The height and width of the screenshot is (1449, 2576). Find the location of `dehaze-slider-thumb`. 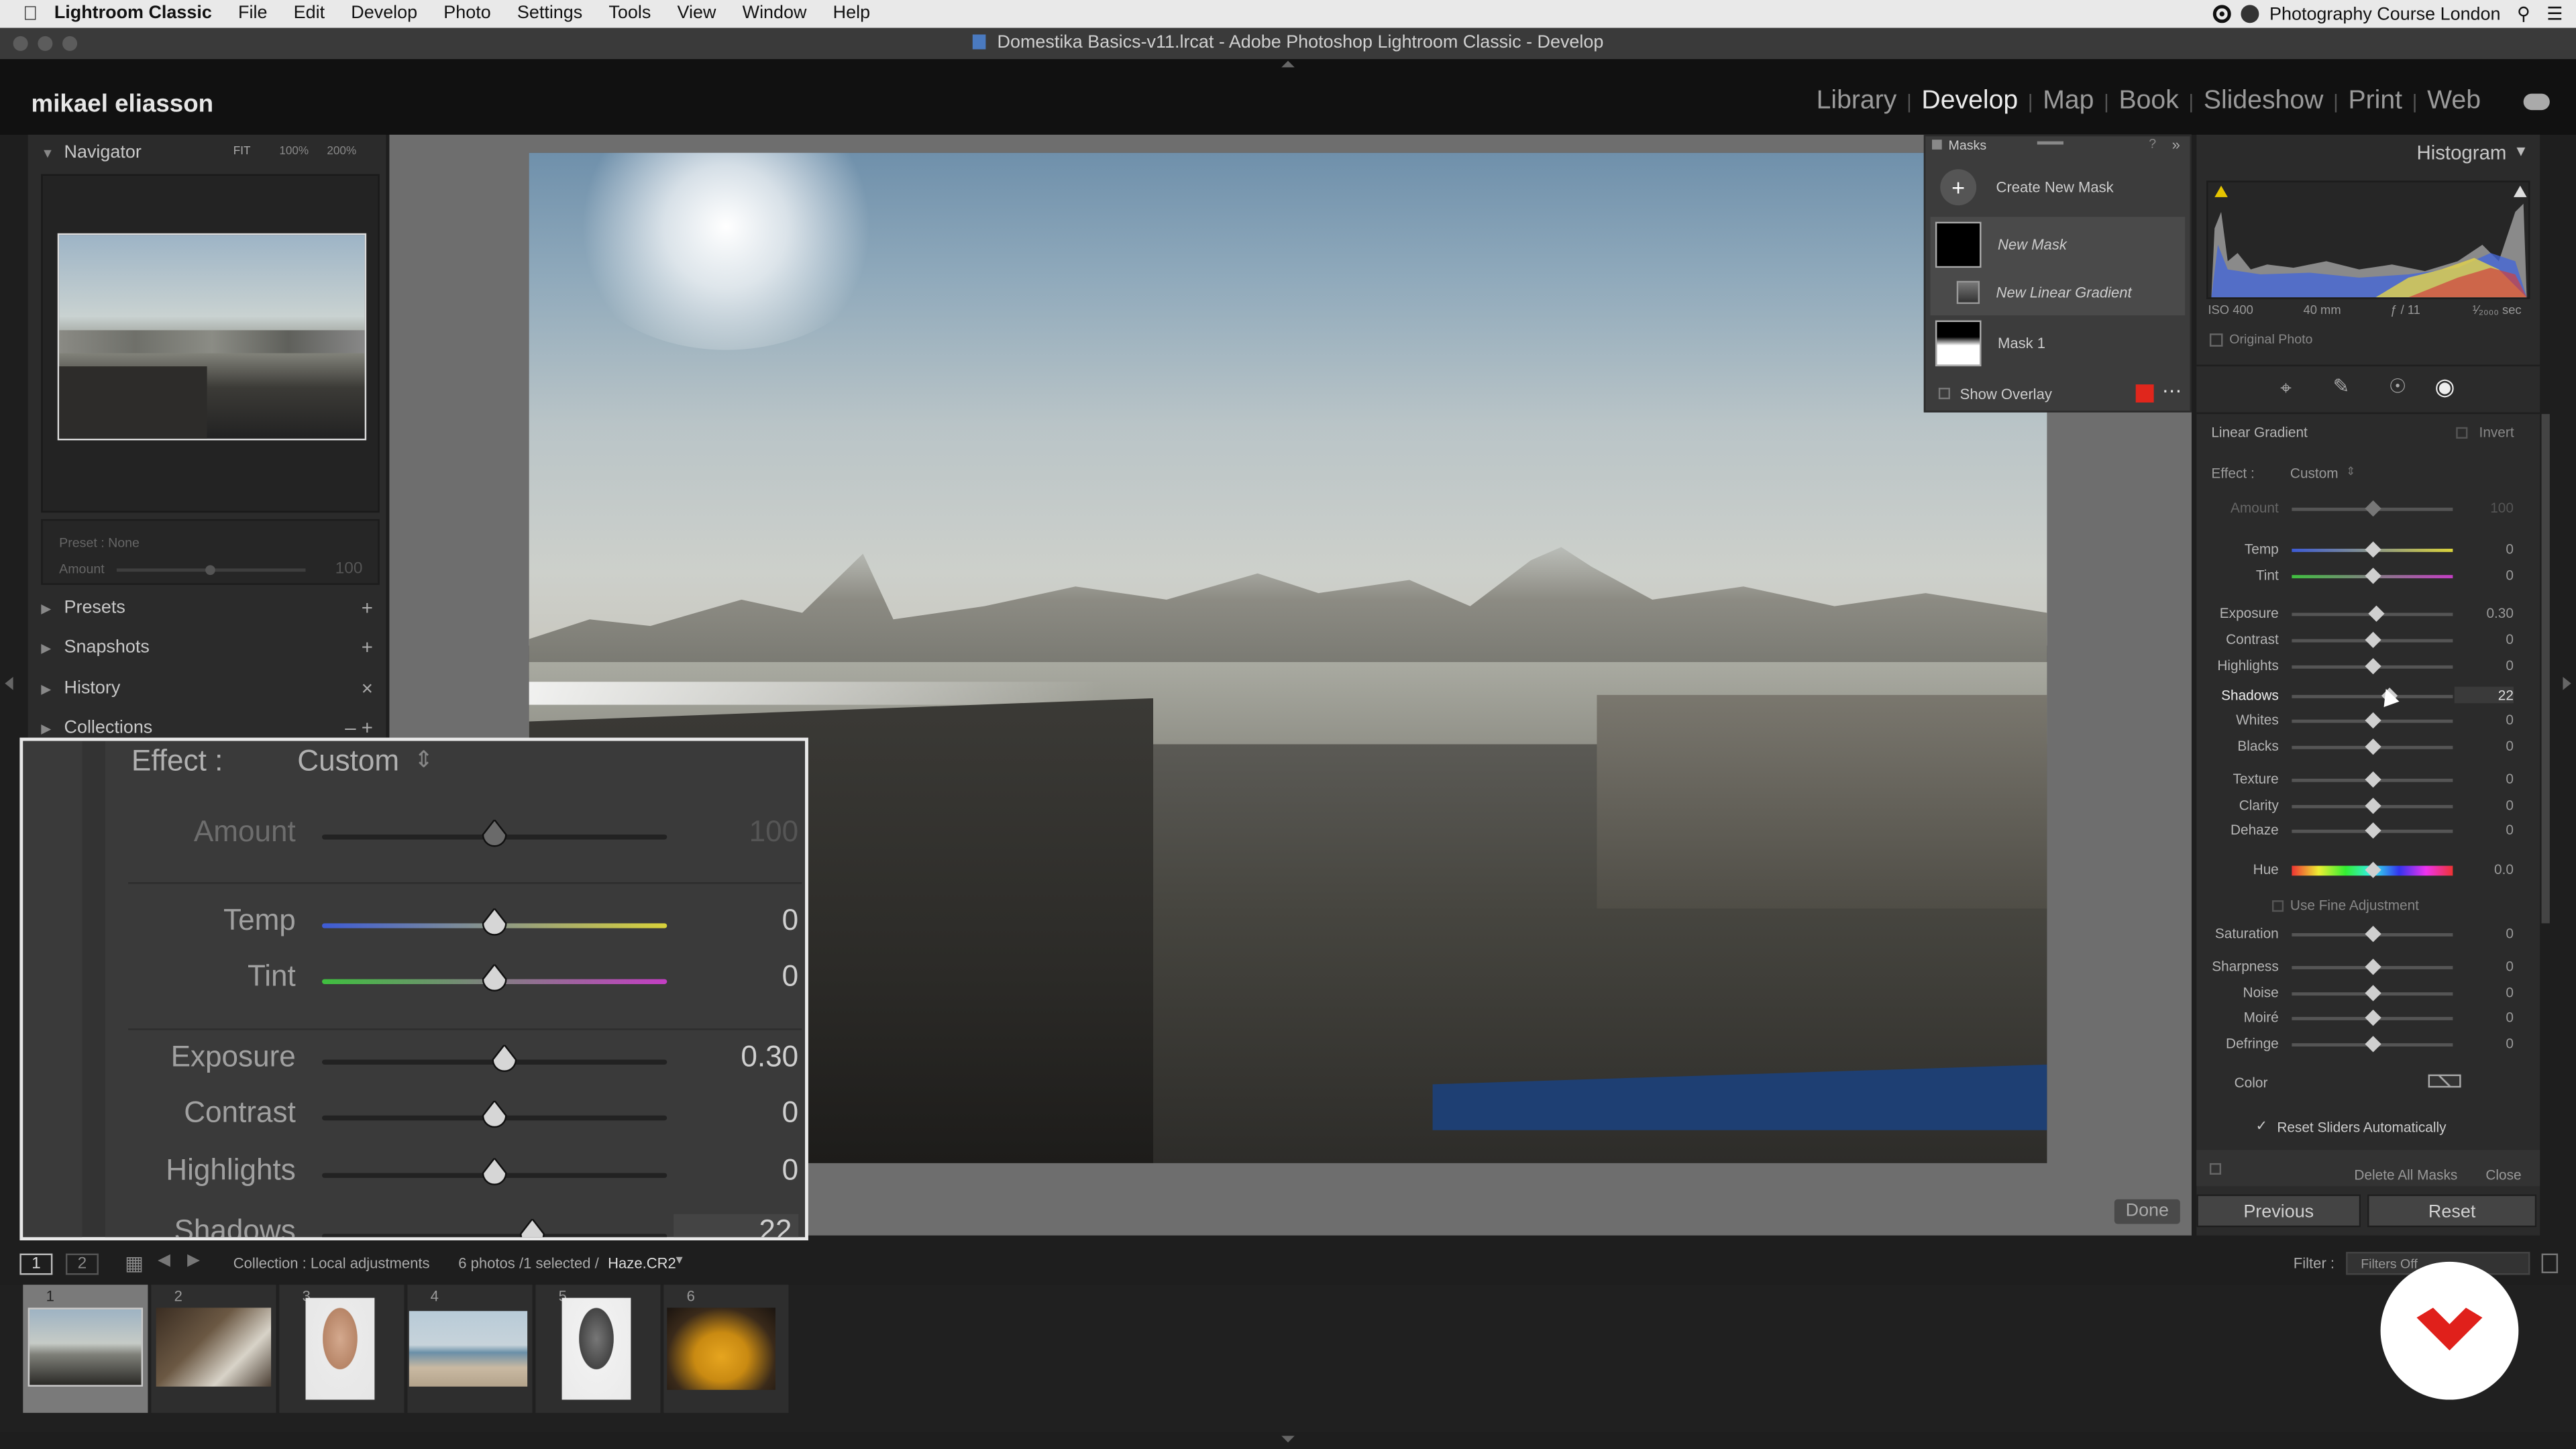

dehaze-slider-thumb is located at coordinates (2372, 830).